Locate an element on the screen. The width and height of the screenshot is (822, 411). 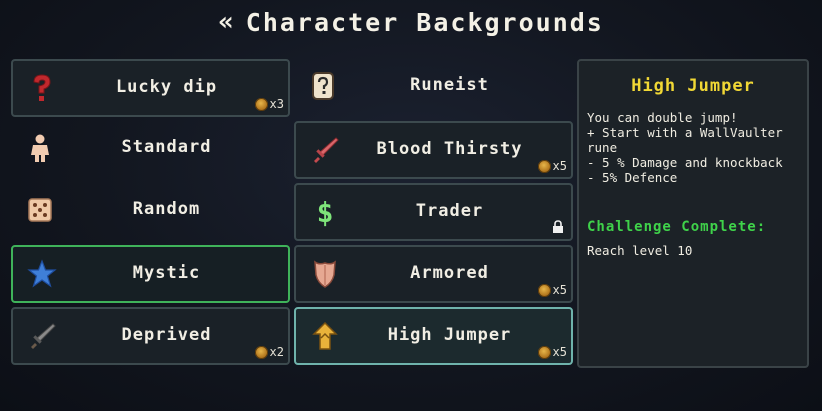
challenge-text: Reach level 10 is located at coordinates (640, 250).